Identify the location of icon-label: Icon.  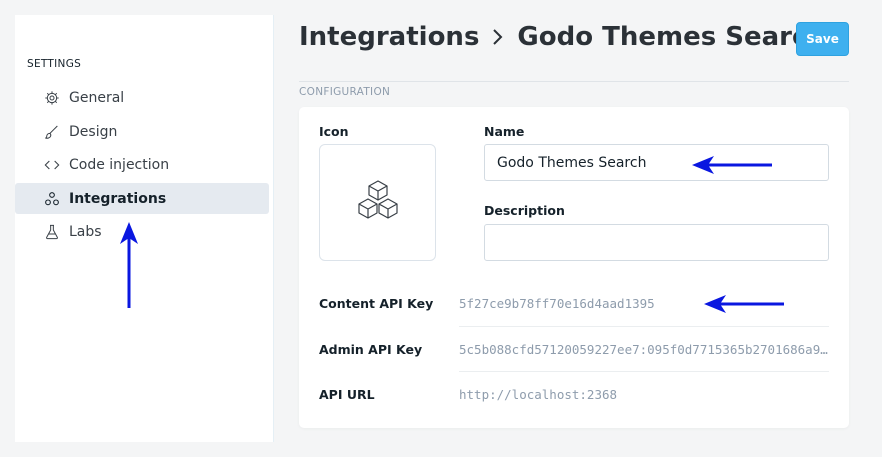
(334, 131).